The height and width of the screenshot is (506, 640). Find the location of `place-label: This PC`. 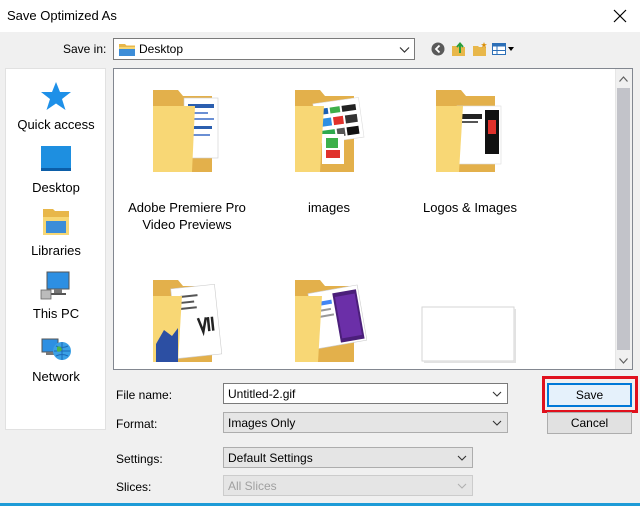

place-label: This PC is located at coordinates (56, 313).